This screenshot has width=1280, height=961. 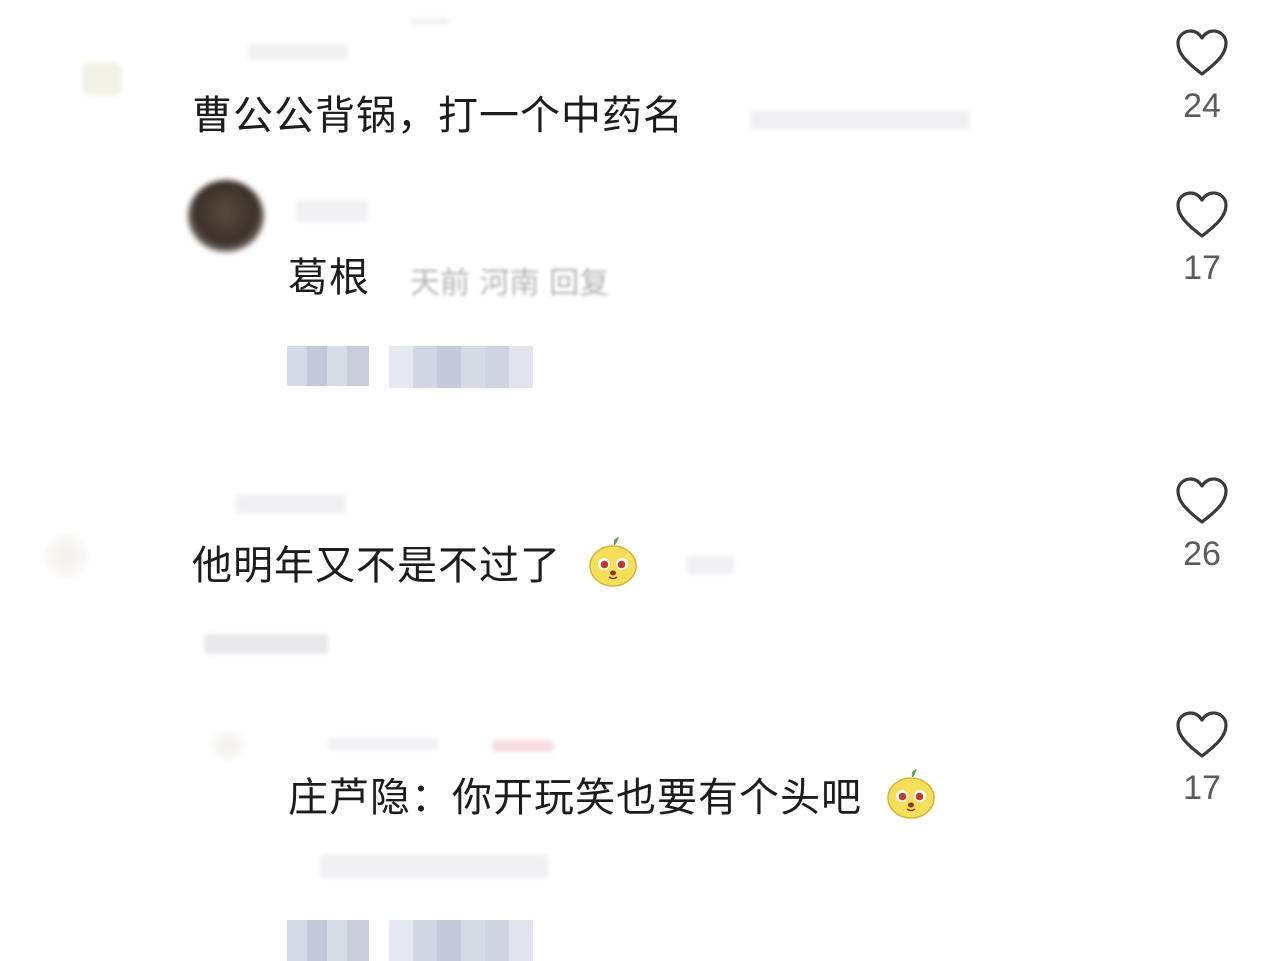 I want to click on comment-1-meta, so click(x=860, y=120).